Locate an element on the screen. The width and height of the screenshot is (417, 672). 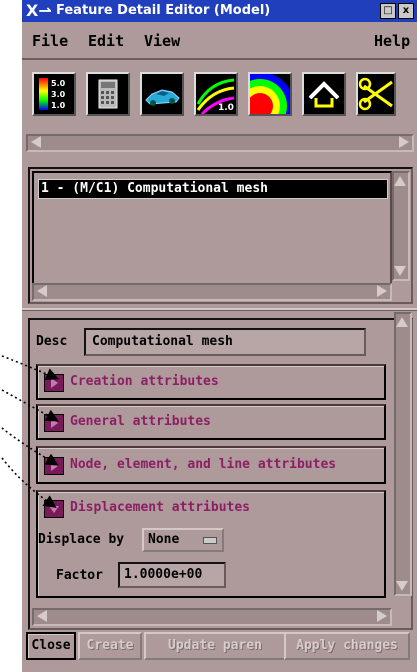
node-element-line-attributes-group: Node, element, and line attributes is located at coordinates (211, 465).